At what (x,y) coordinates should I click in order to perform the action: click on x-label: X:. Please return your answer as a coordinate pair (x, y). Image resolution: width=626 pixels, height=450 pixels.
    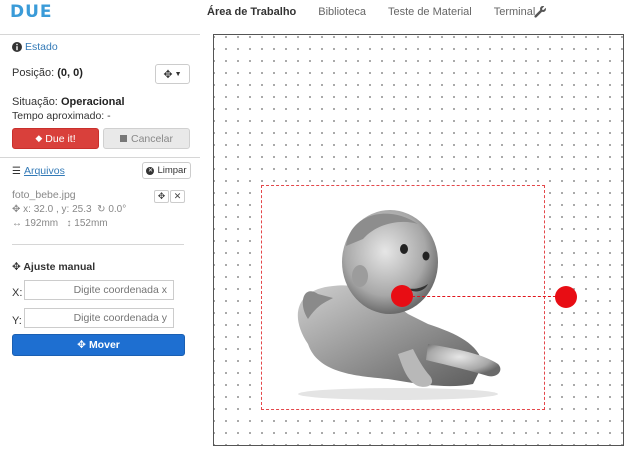
    Looking at the image, I should click on (17, 293).